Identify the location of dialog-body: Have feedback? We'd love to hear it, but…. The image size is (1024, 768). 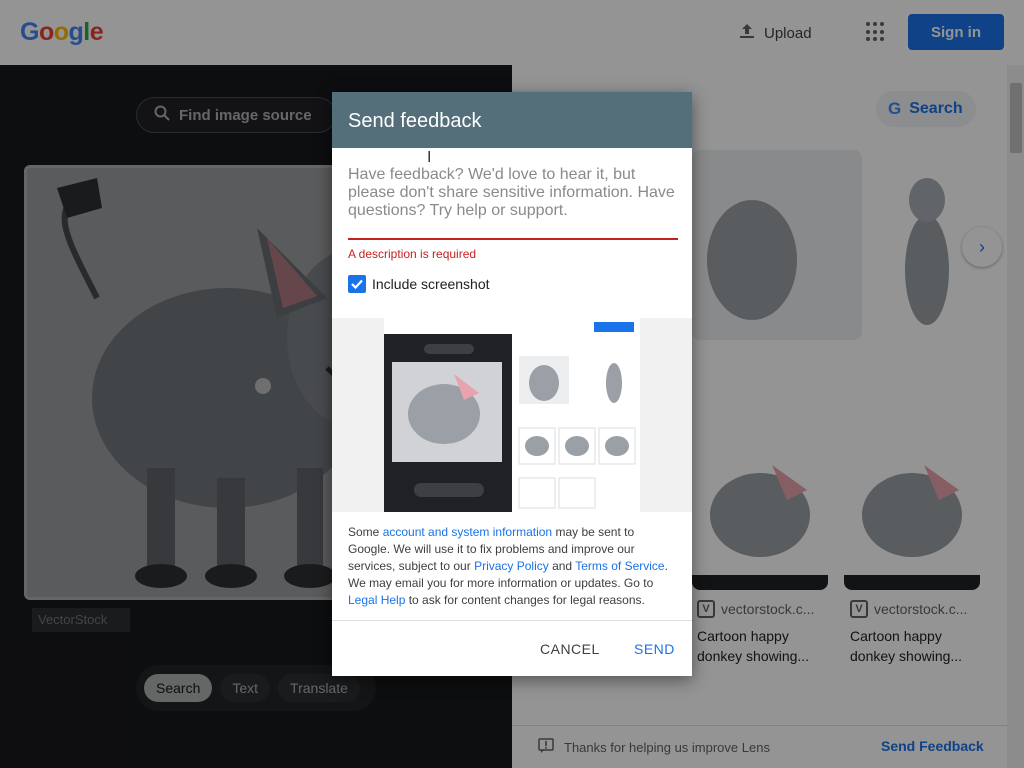
(512, 220).